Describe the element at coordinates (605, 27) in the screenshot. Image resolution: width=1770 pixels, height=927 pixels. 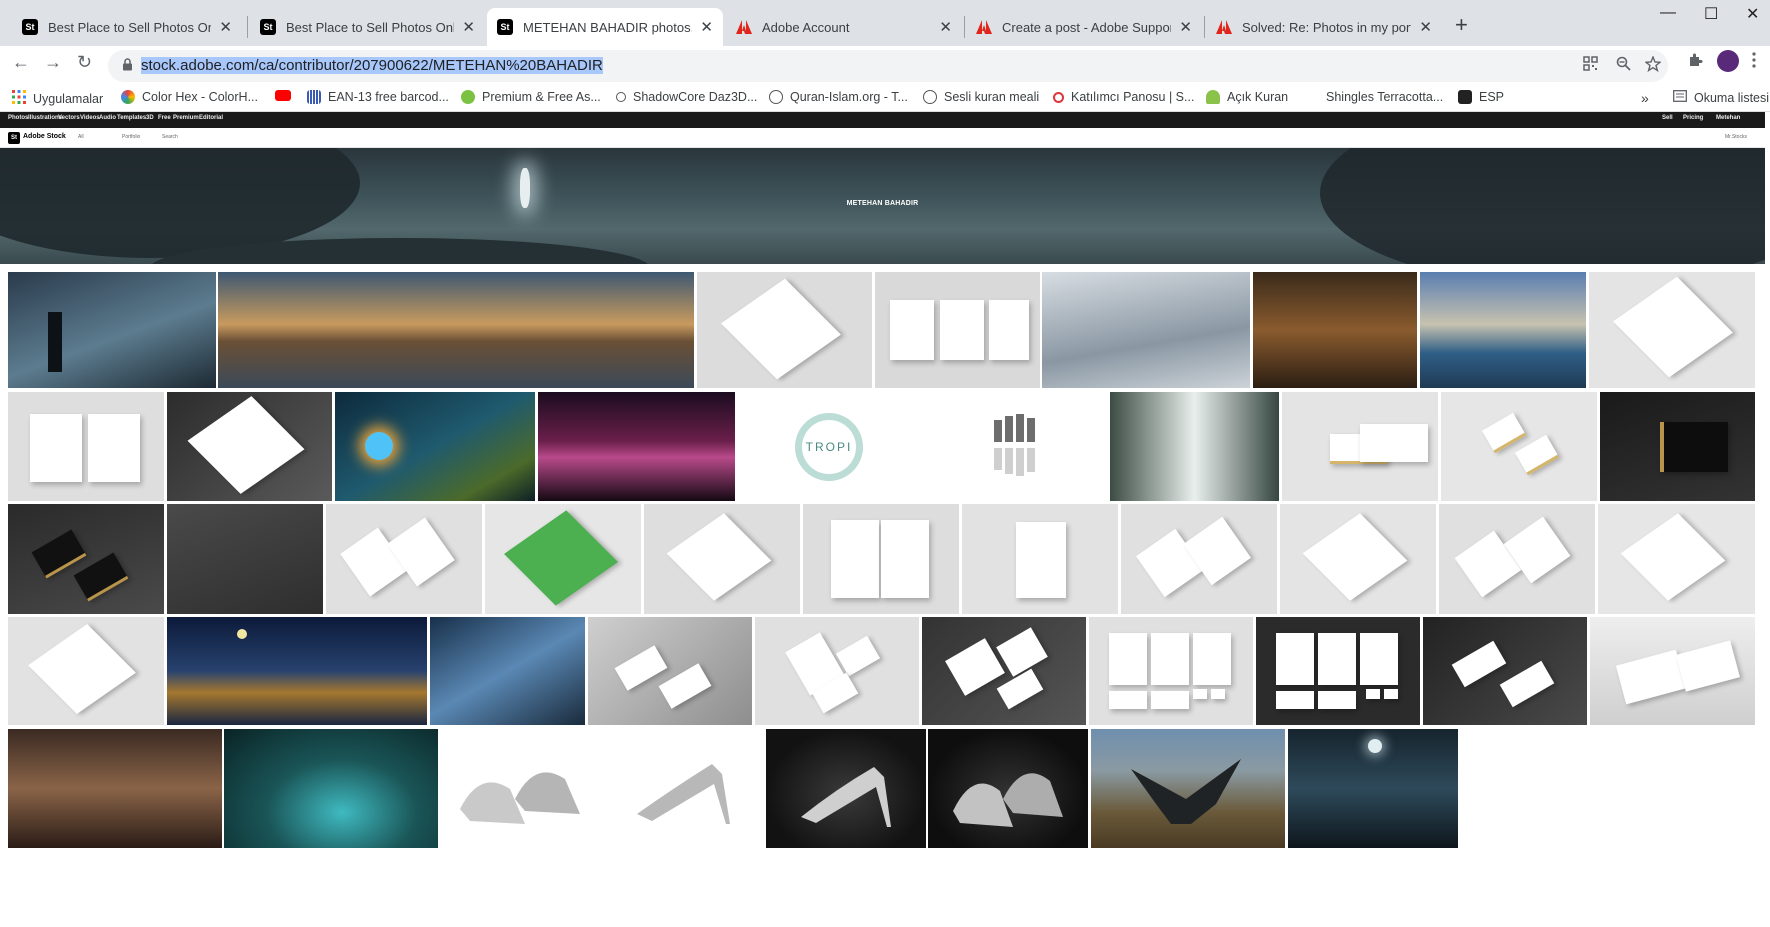
I see `tab-2: St METEHAN BAHADIR photos, ima ✕` at that location.